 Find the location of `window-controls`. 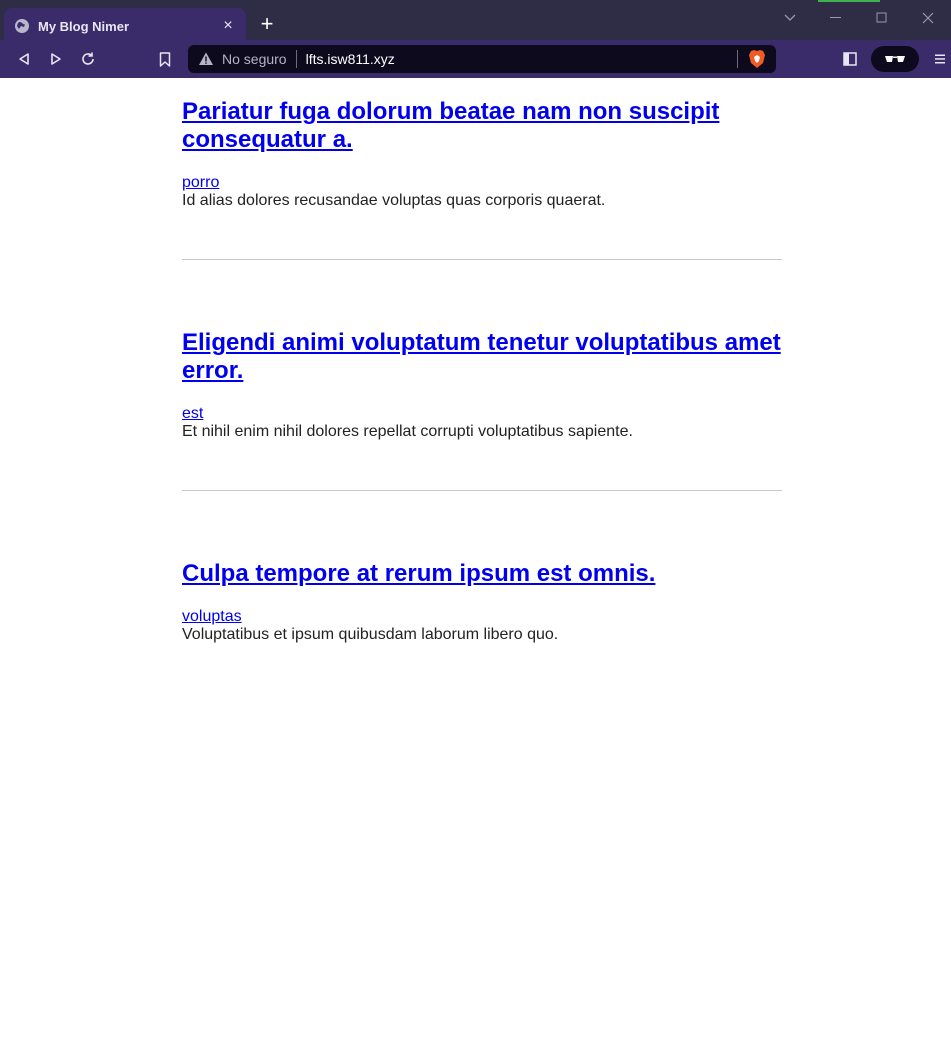

window-controls is located at coordinates (859, 18).